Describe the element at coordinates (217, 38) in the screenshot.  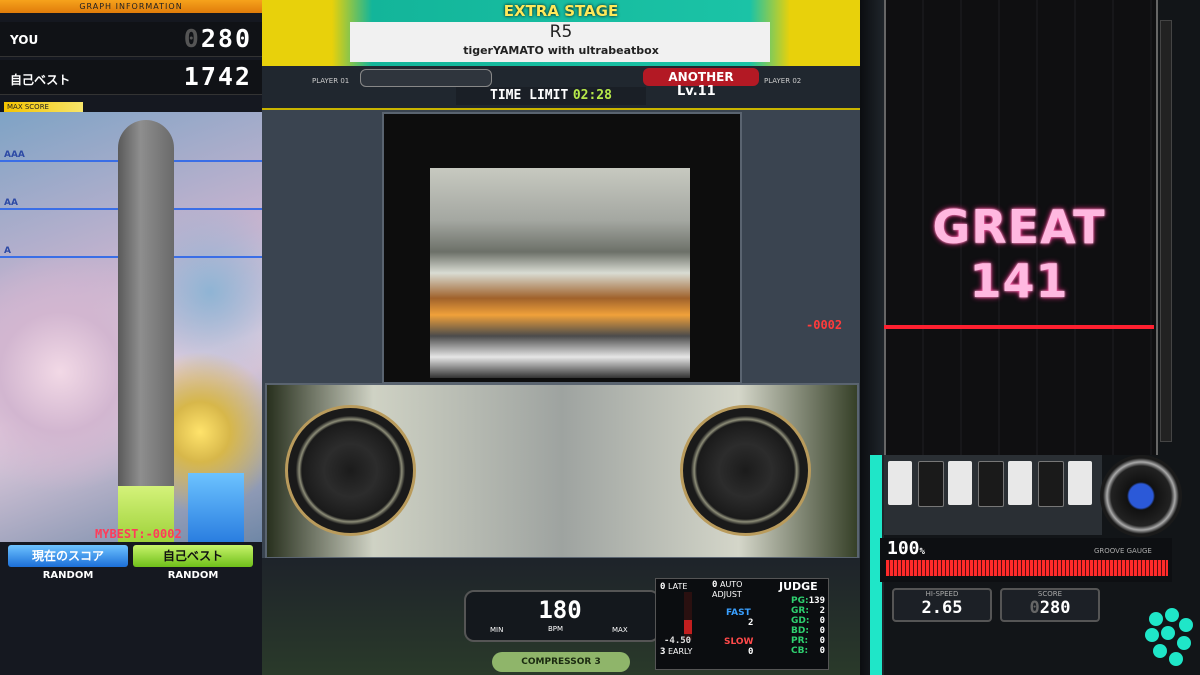
I see `you-score: 0280` at that location.